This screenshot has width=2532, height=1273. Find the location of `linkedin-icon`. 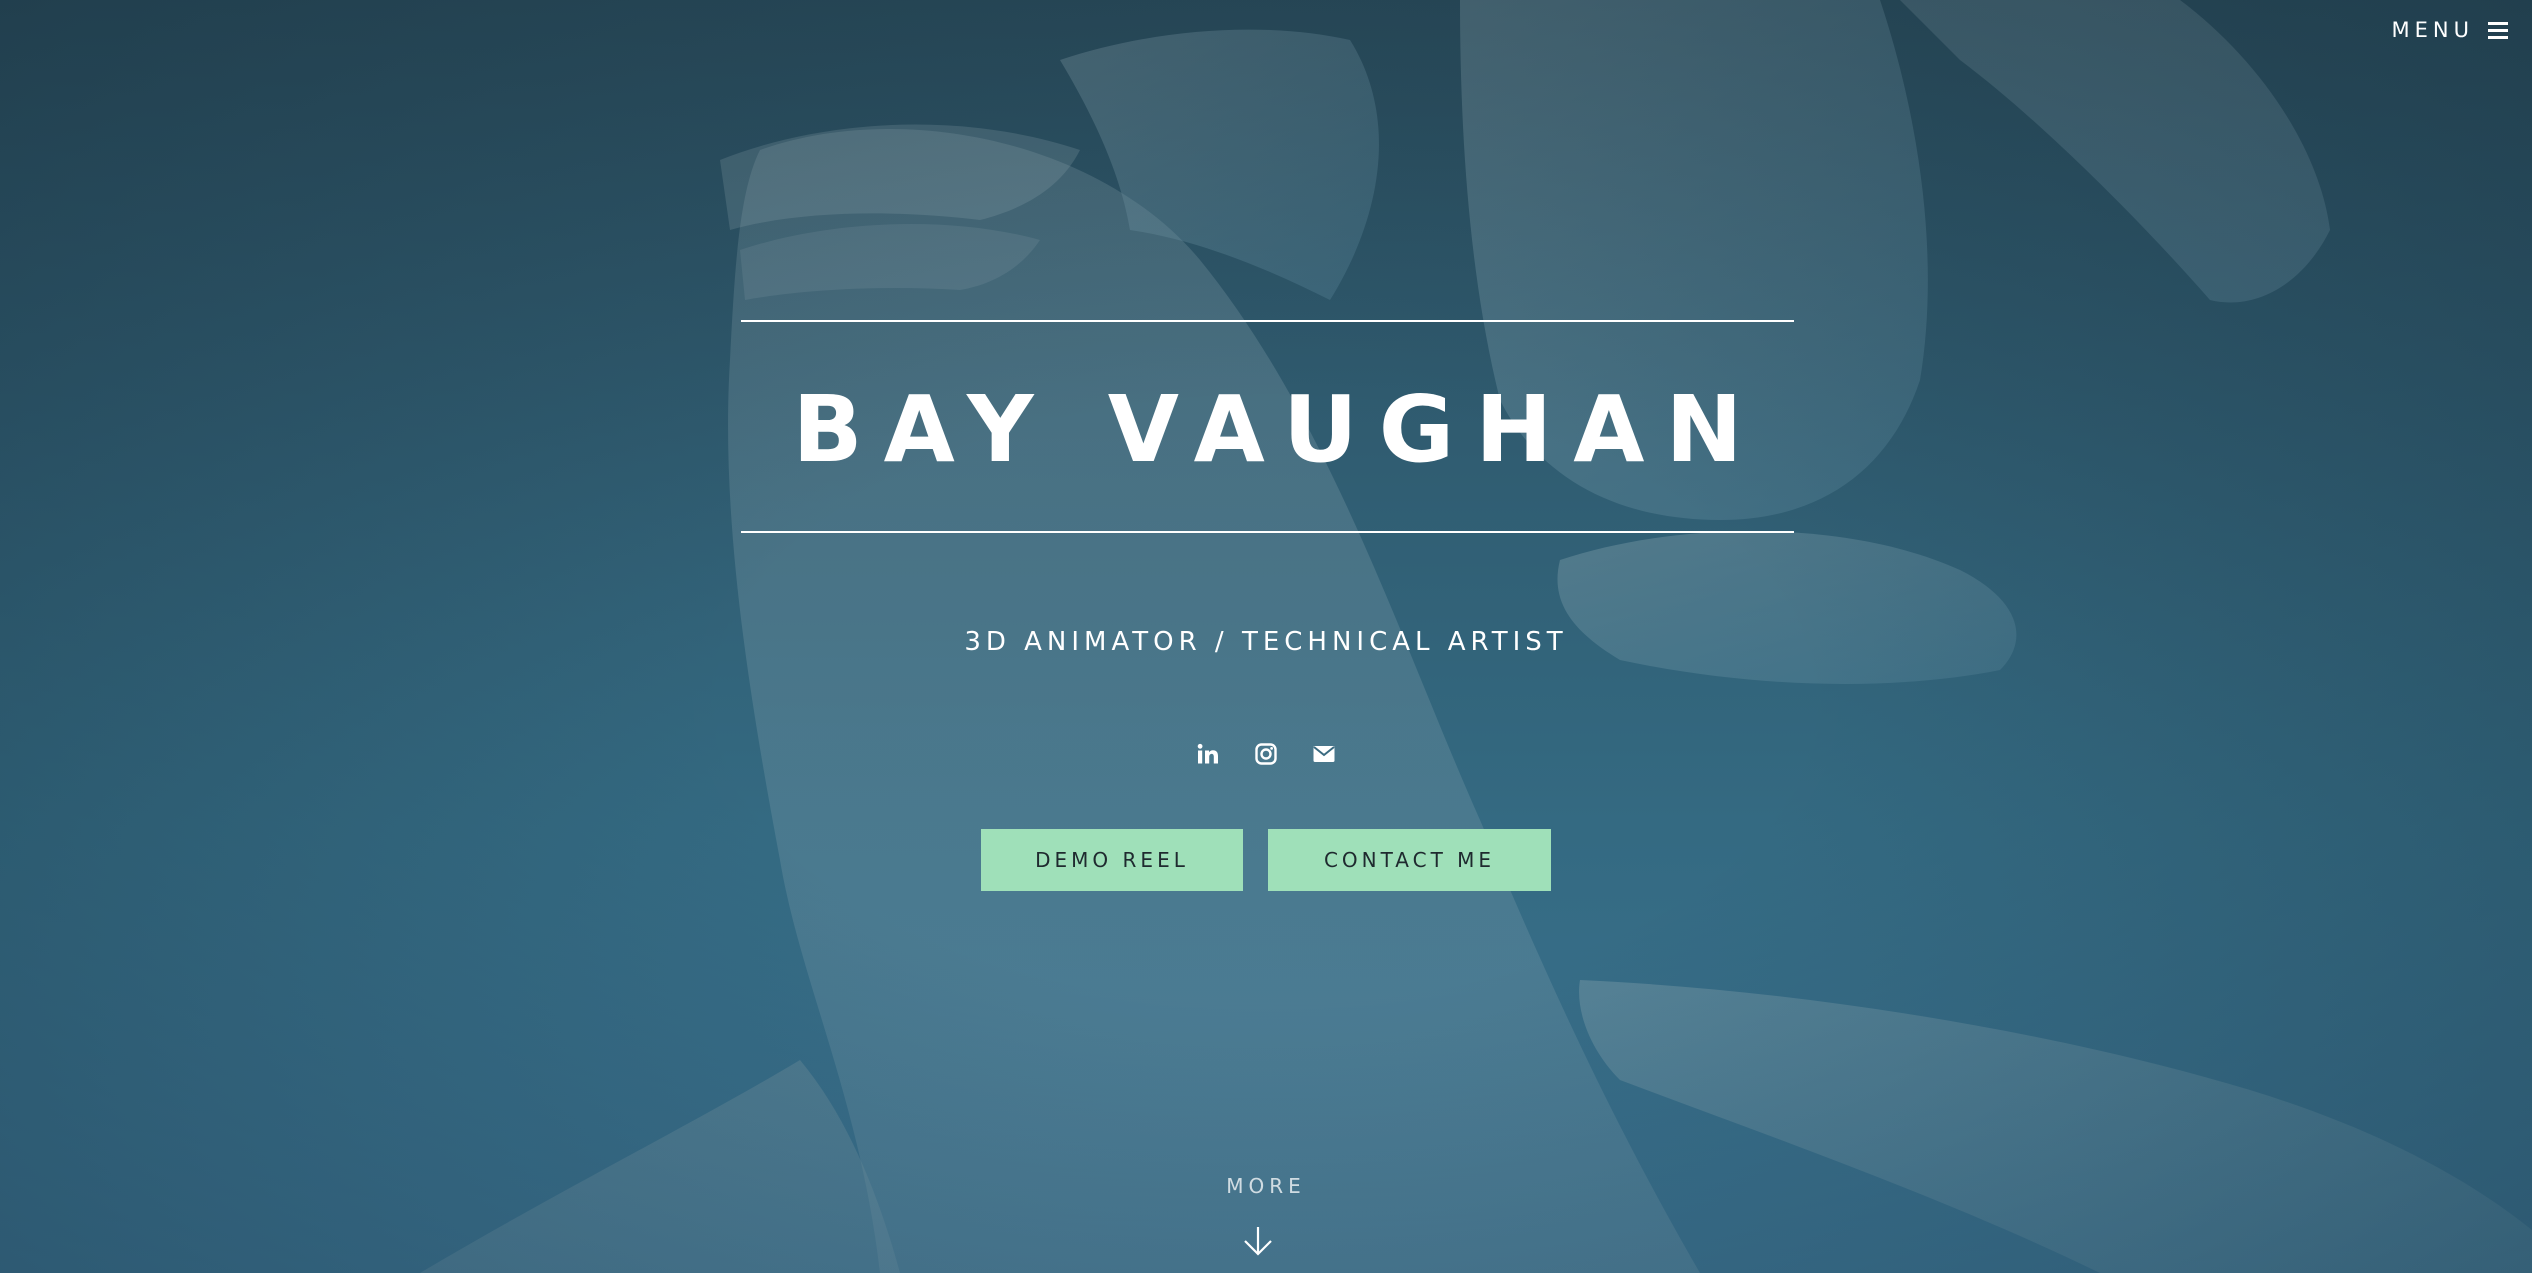

linkedin-icon is located at coordinates (1207, 753).